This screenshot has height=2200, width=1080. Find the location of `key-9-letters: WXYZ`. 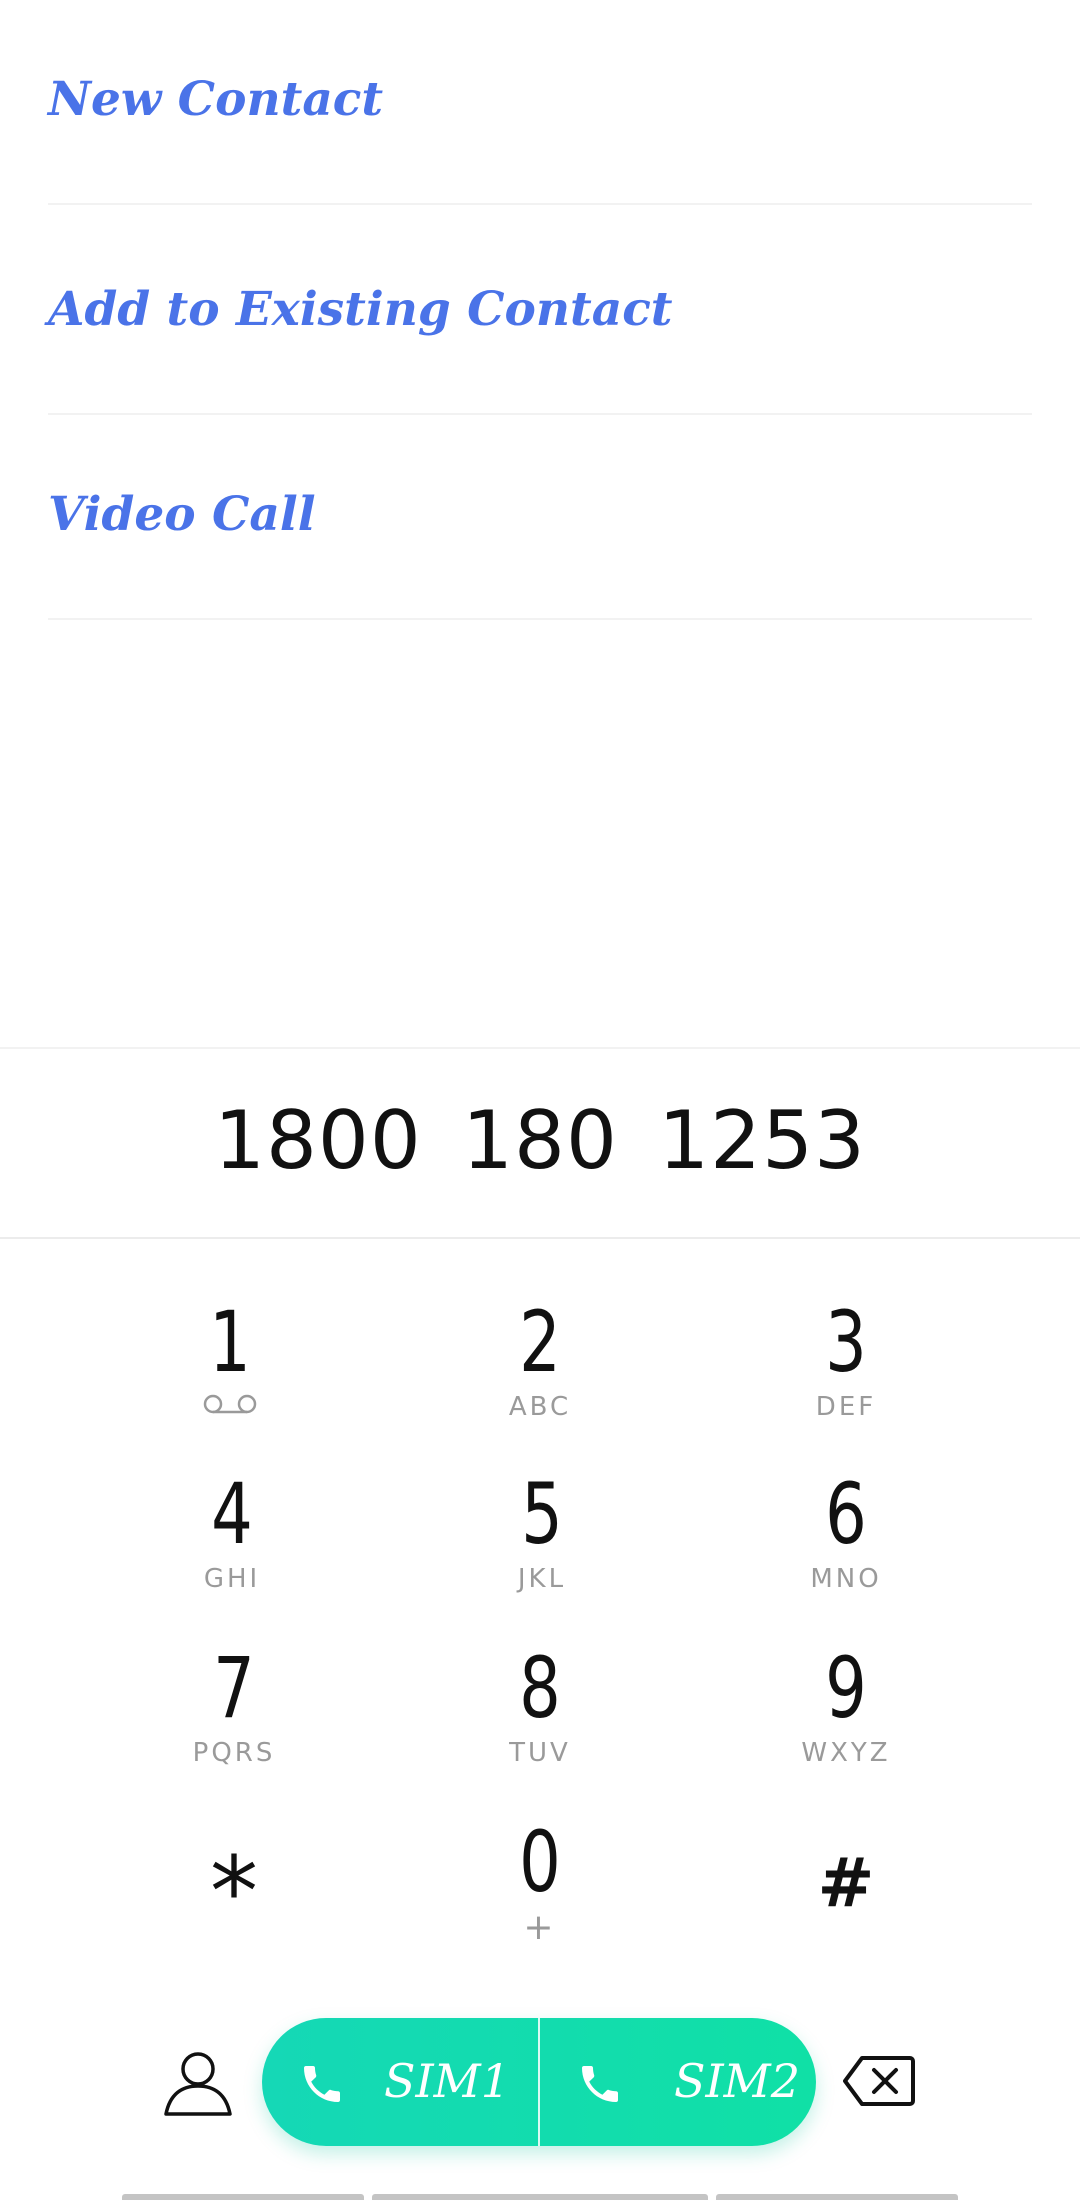

key-9-letters: WXYZ is located at coordinates (846, 1753).